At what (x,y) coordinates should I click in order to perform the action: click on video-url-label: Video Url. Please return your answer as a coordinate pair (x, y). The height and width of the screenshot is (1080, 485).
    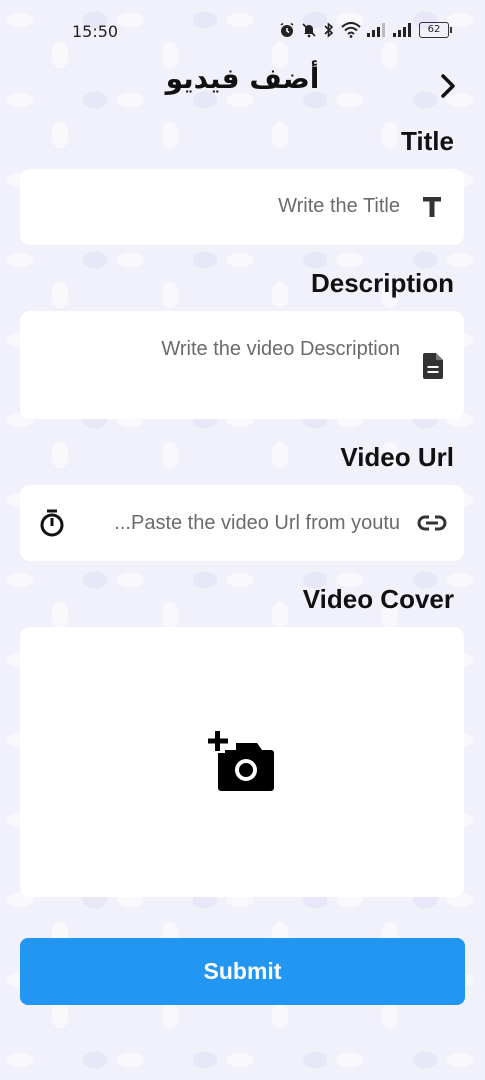
    Looking at the image, I should click on (397, 457).